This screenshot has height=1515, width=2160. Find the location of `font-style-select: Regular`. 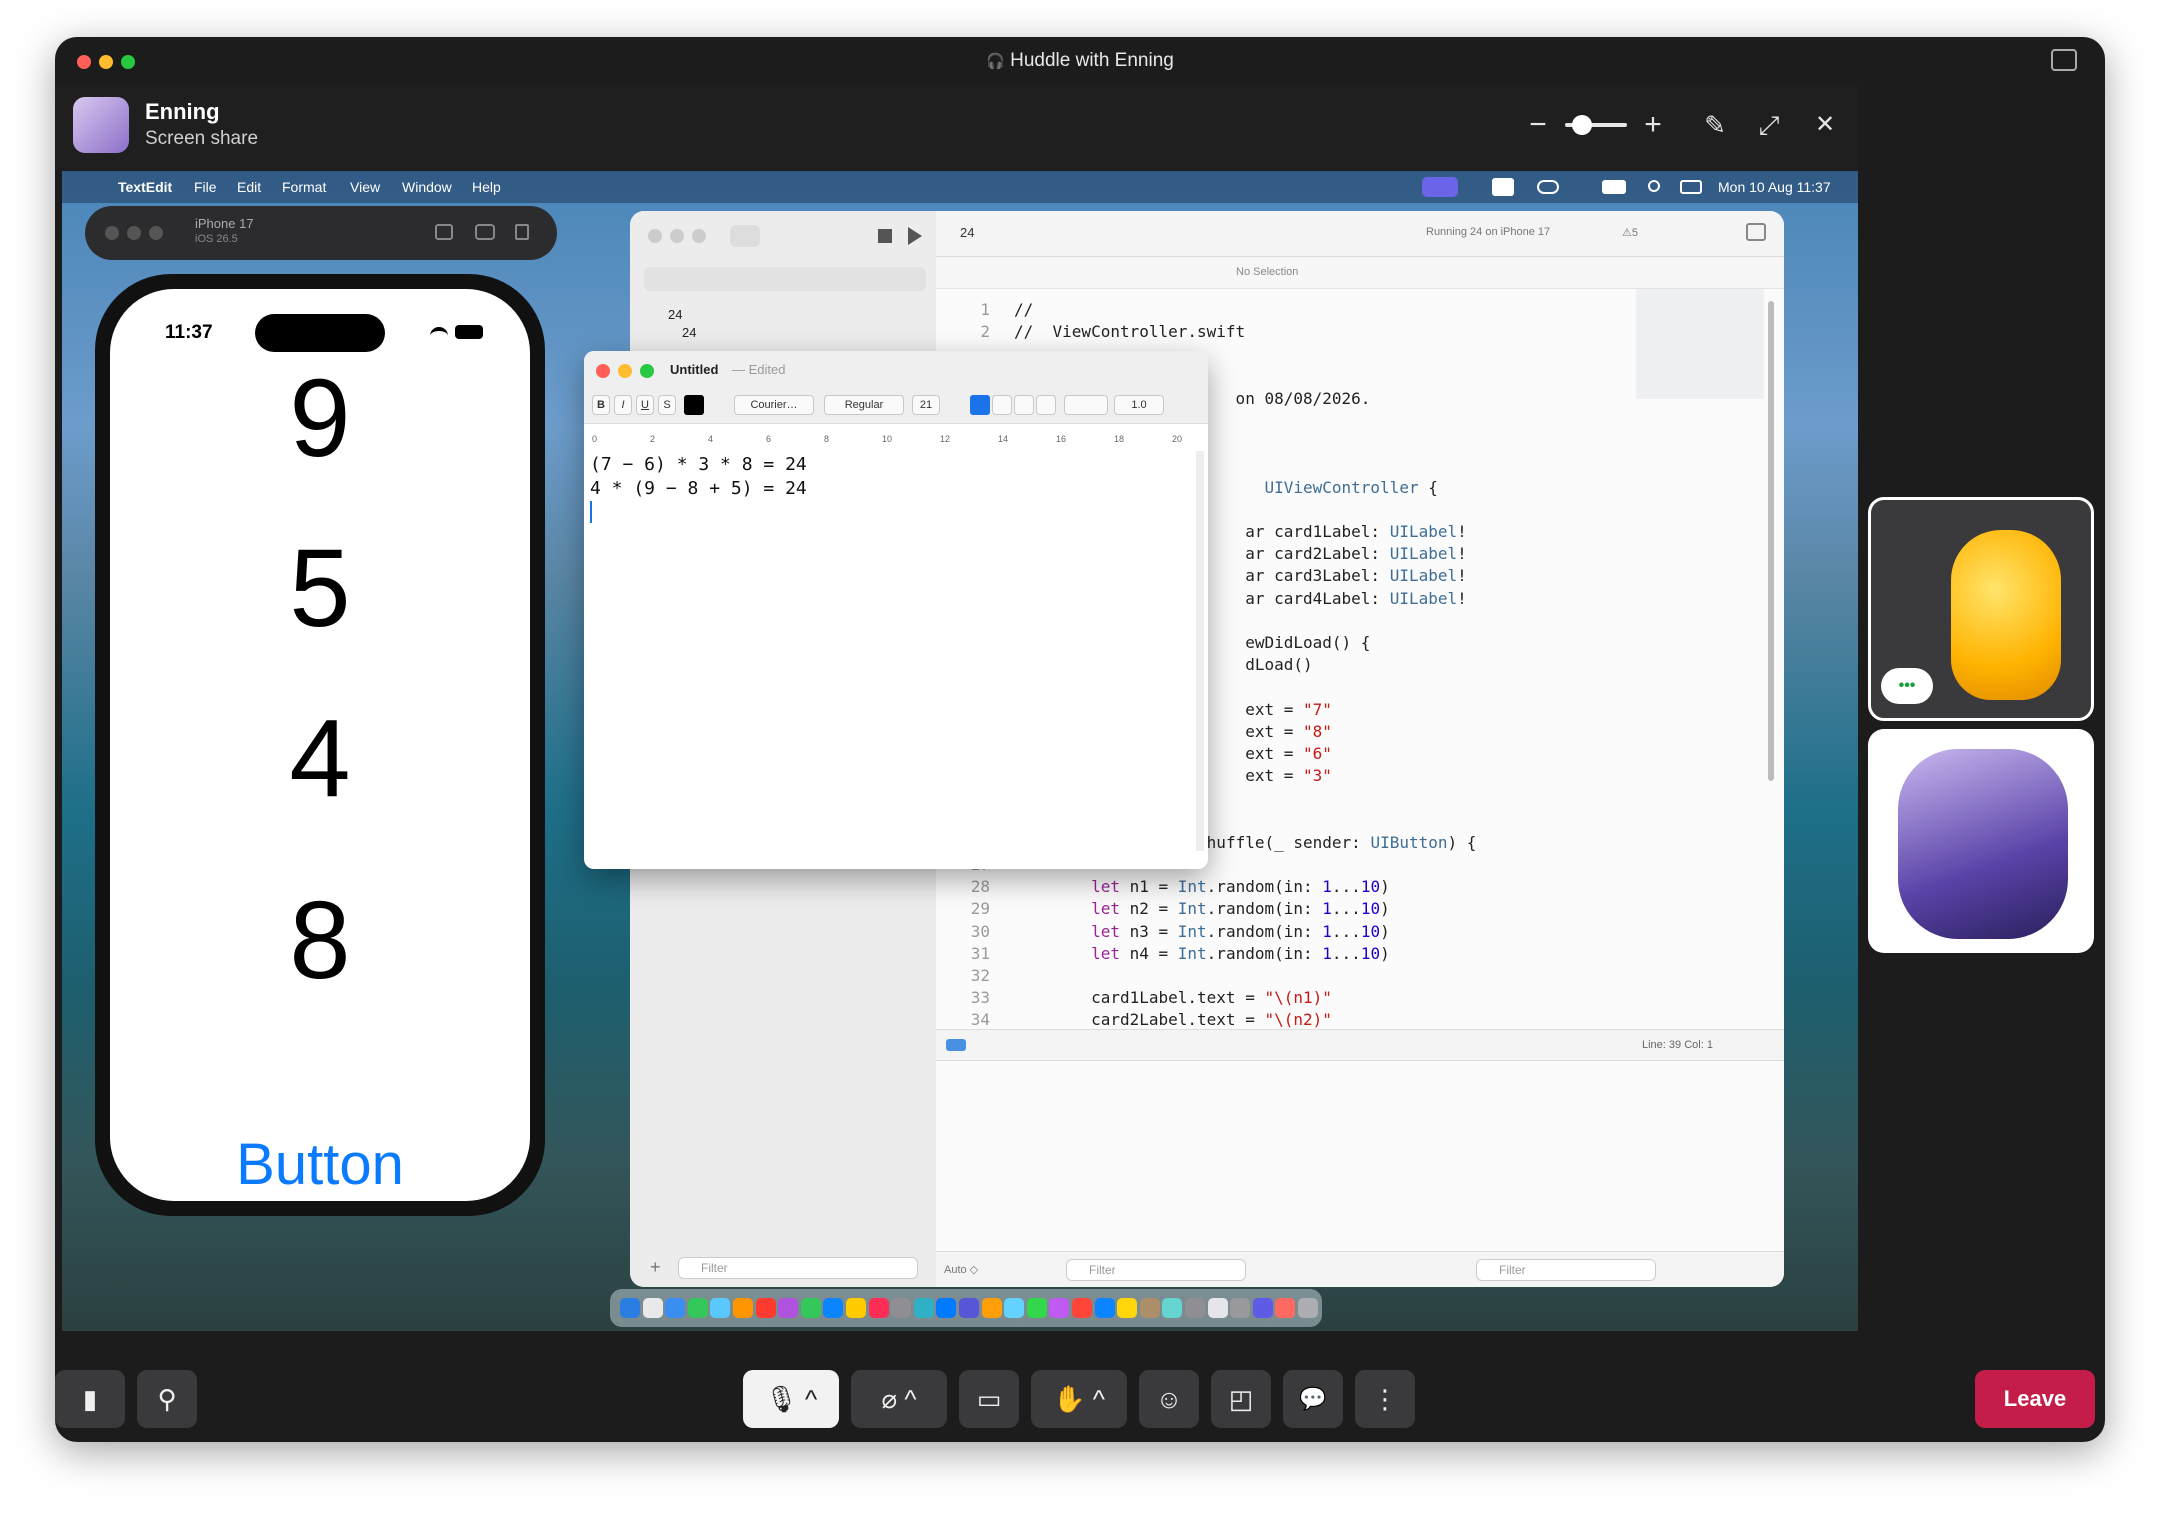

font-style-select: Regular is located at coordinates (864, 405).